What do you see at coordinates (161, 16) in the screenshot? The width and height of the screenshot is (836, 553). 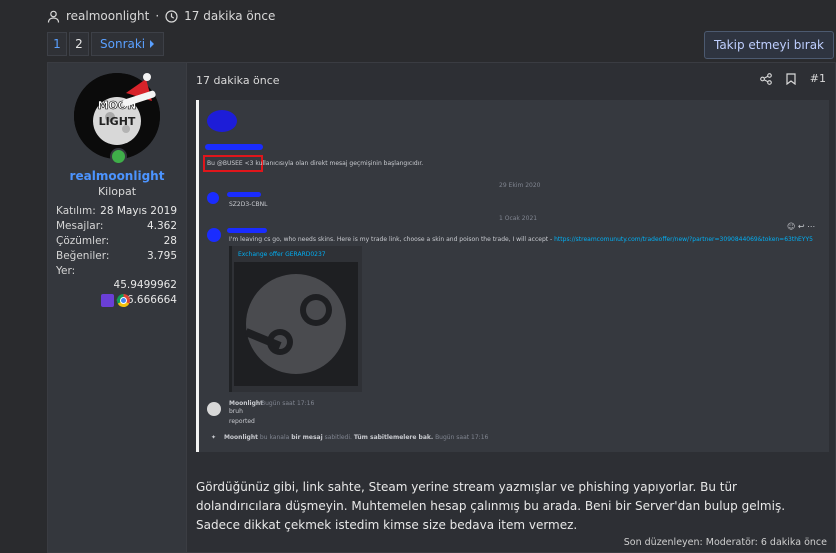 I see `thread-meta: realmoonlight · 17 dakika önce` at bounding box center [161, 16].